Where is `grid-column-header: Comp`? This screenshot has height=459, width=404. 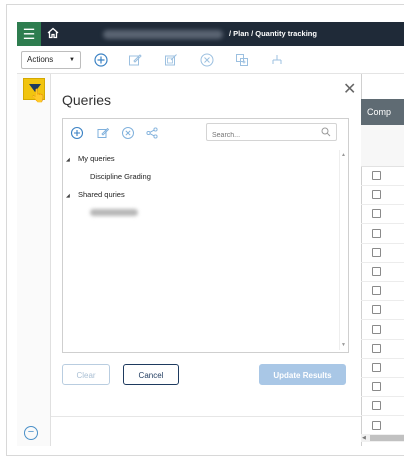
grid-column-header: Comp is located at coordinates (382, 112).